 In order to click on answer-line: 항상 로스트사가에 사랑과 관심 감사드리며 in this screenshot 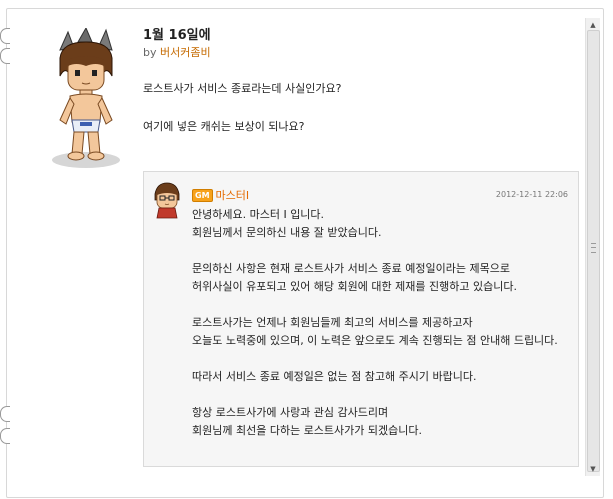, I will do `click(290, 412)`.